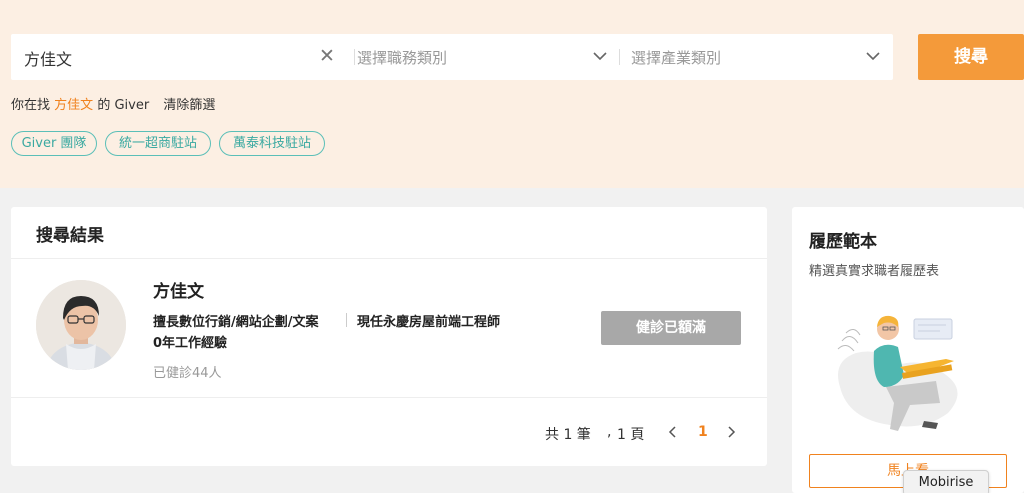 This screenshot has height=493, width=1024. I want to click on search-status: 你在找 方佳文 的 Giver 清除篩選, so click(113, 103).